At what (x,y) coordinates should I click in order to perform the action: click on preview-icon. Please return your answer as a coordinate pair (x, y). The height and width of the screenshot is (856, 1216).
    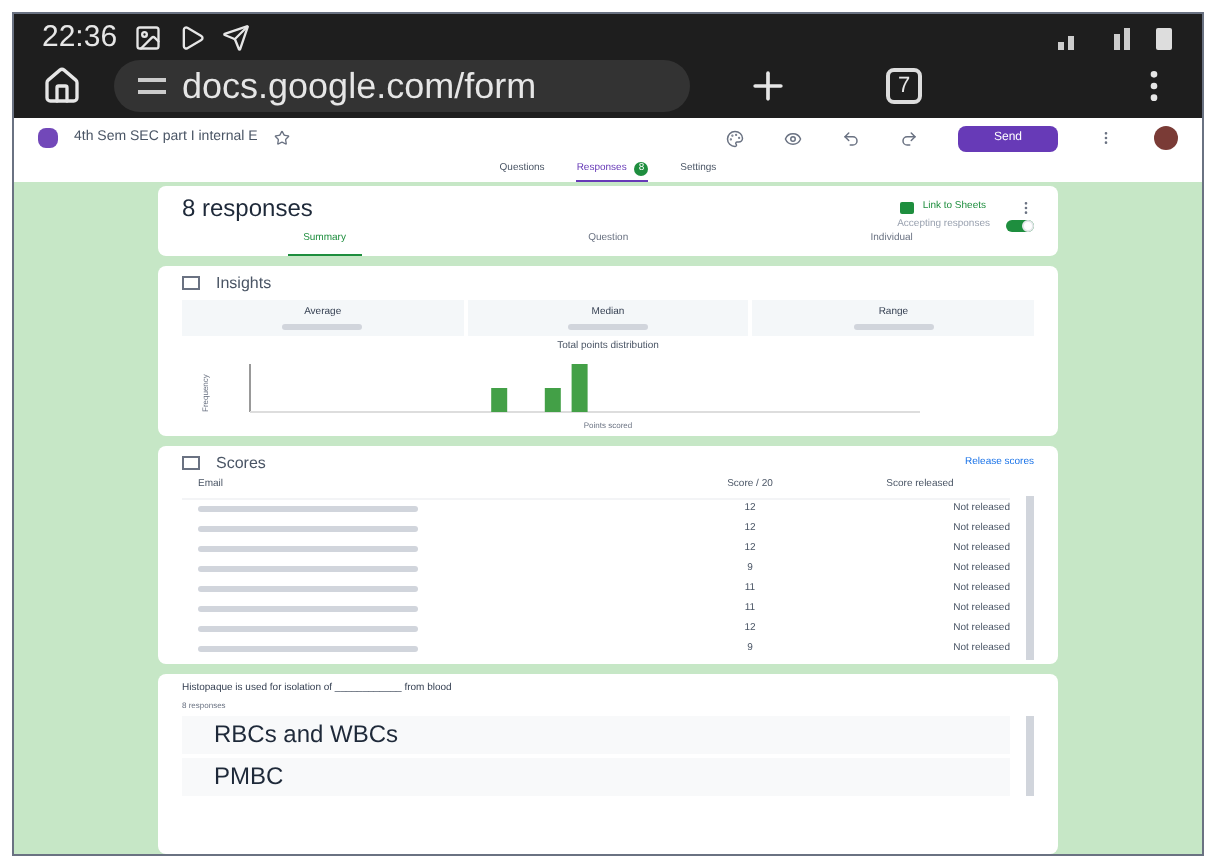
    Looking at the image, I should click on (792, 138).